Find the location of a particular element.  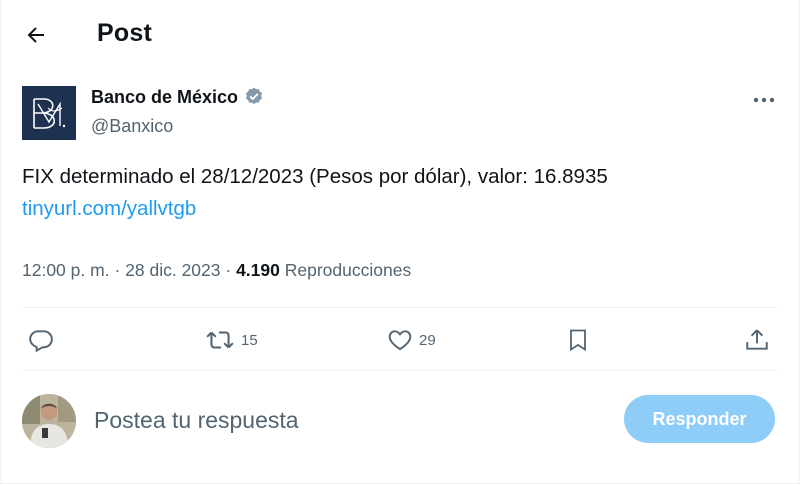

more-options-button is located at coordinates (764, 100).